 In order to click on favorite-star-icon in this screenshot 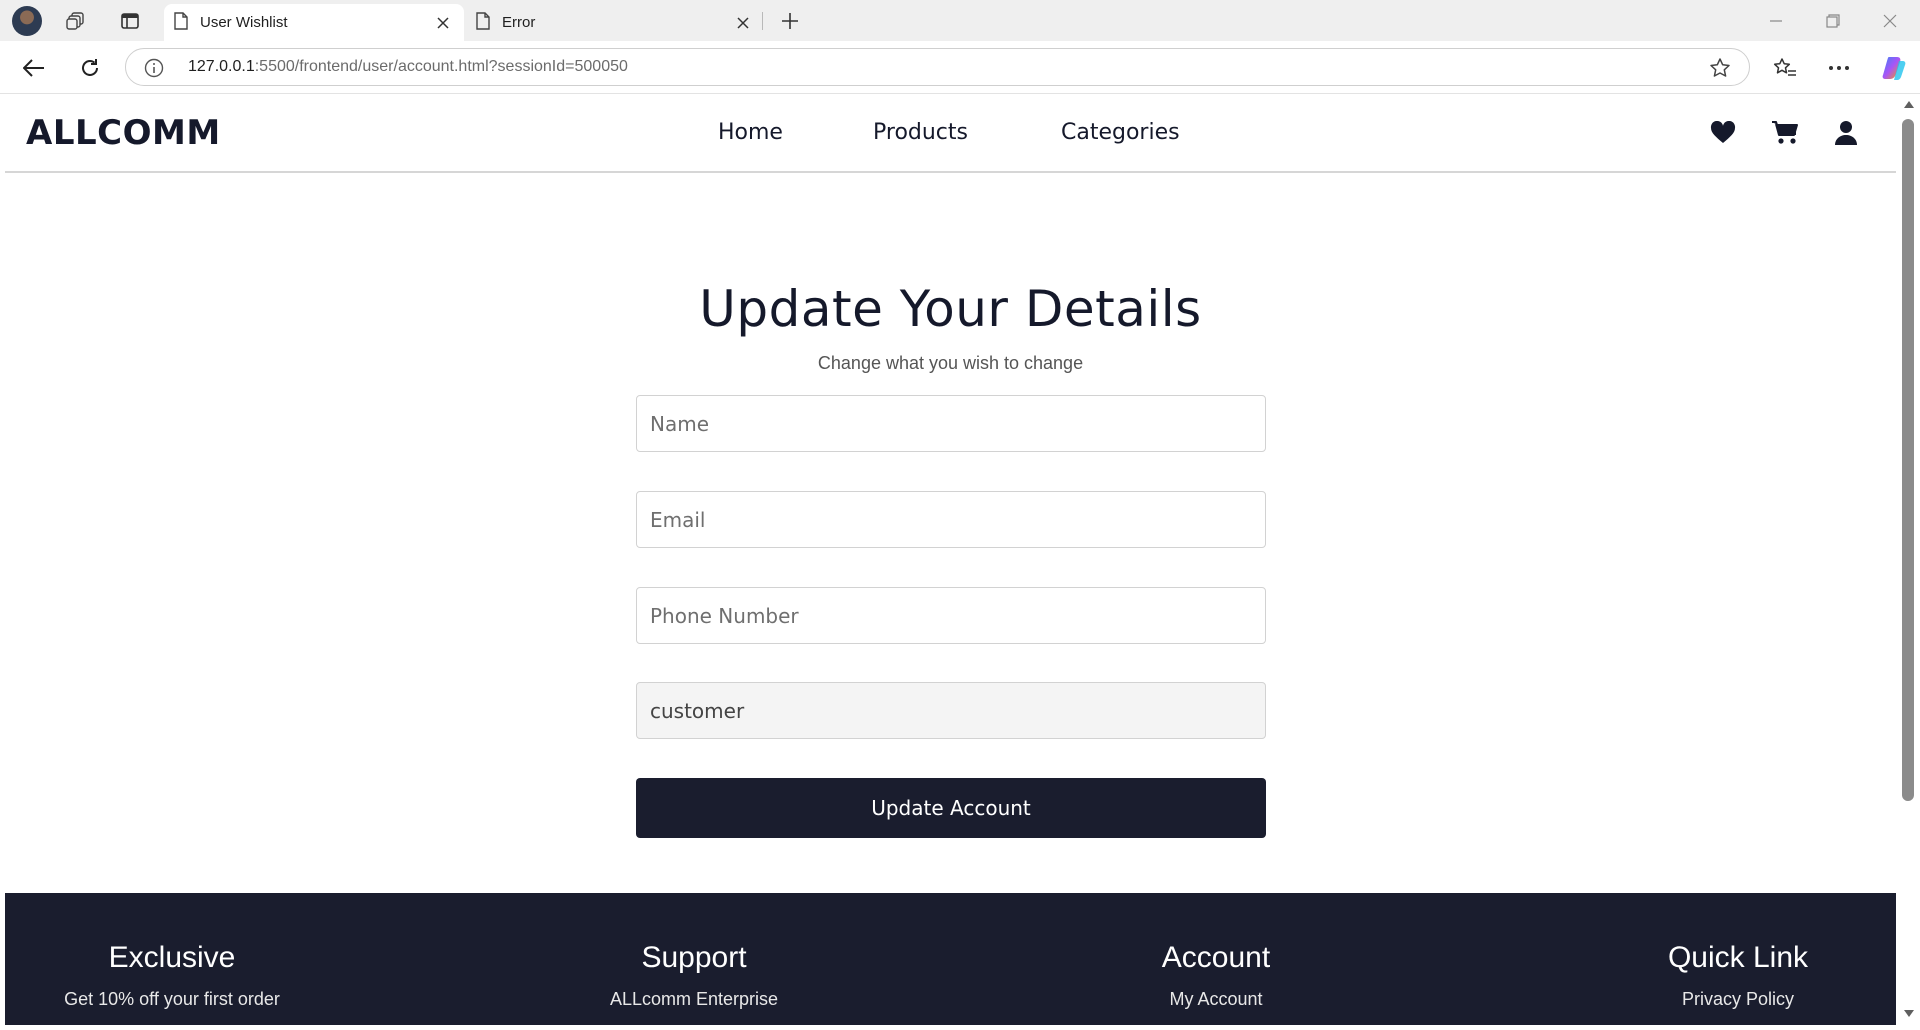, I will do `click(1720, 70)`.